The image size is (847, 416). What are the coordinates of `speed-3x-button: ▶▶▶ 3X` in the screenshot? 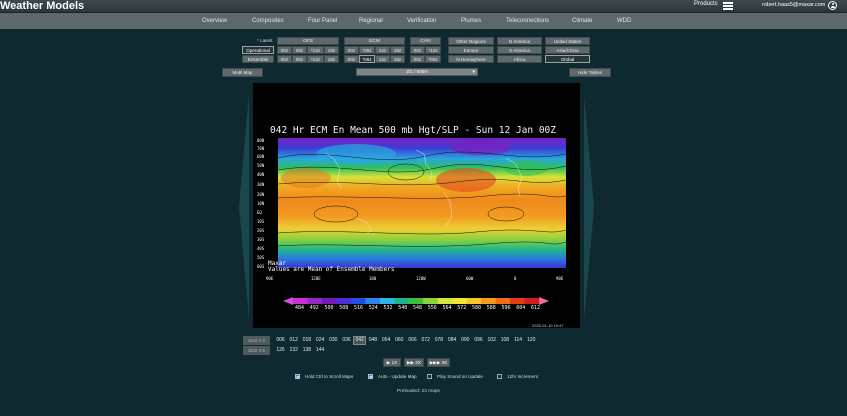 It's located at (438, 362).